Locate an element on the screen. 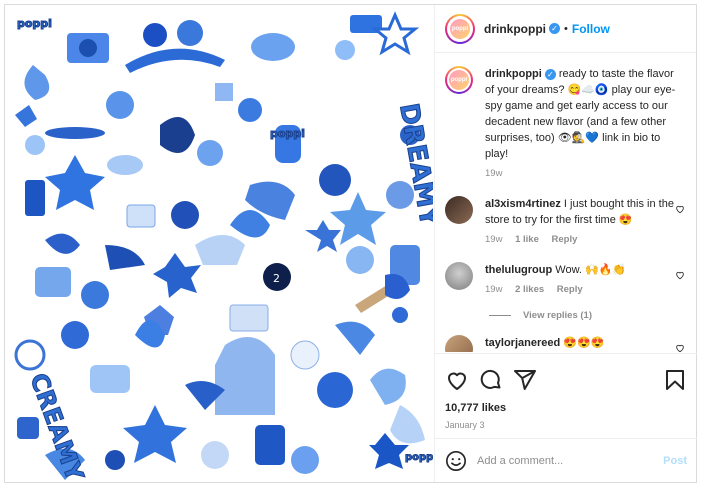  share-icon is located at coordinates (525, 380).